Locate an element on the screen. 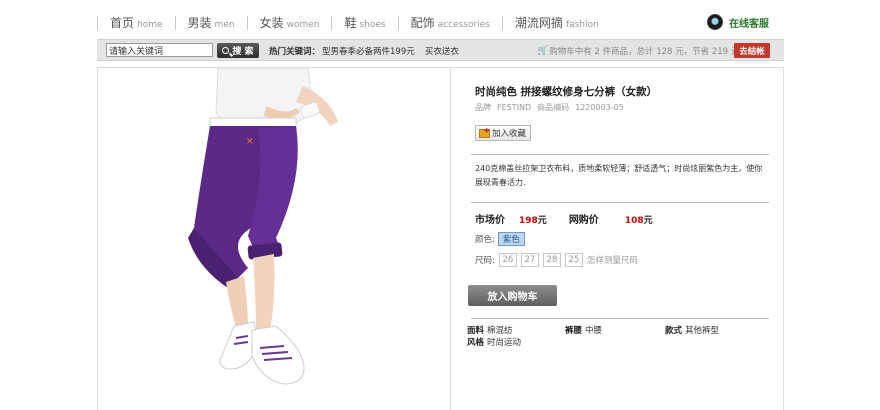 Image resolution: width=880 pixels, height=410 pixels. checkout-button: 去结帐 is located at coordinates (752, 50).